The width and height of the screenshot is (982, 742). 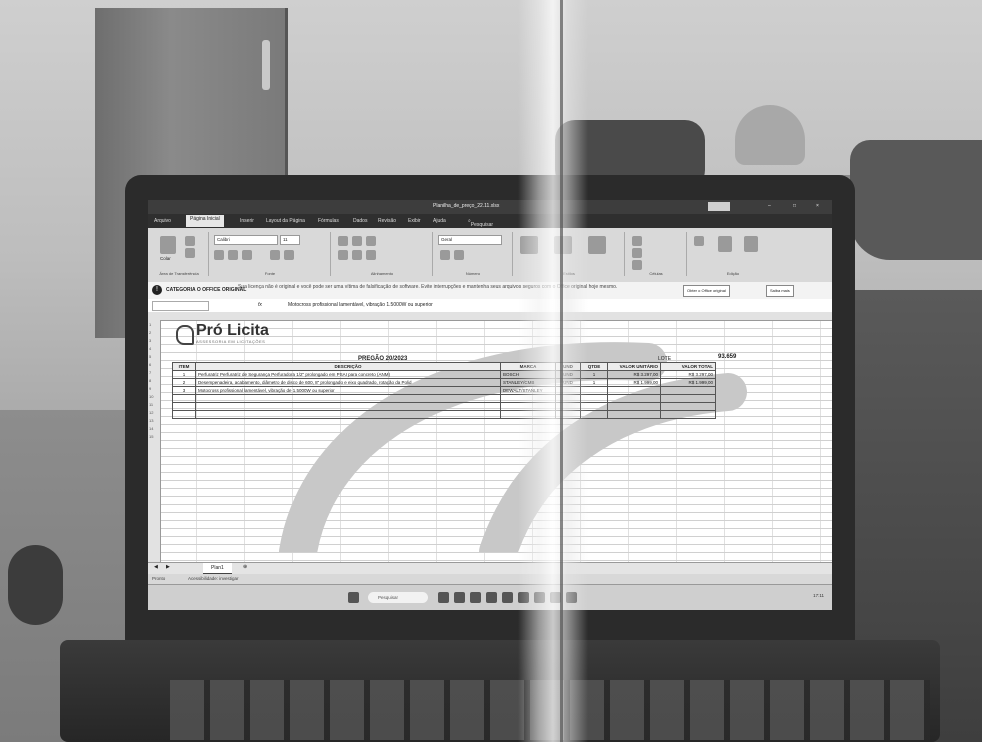 I want to click on name-box, so click(x=180, y=306).